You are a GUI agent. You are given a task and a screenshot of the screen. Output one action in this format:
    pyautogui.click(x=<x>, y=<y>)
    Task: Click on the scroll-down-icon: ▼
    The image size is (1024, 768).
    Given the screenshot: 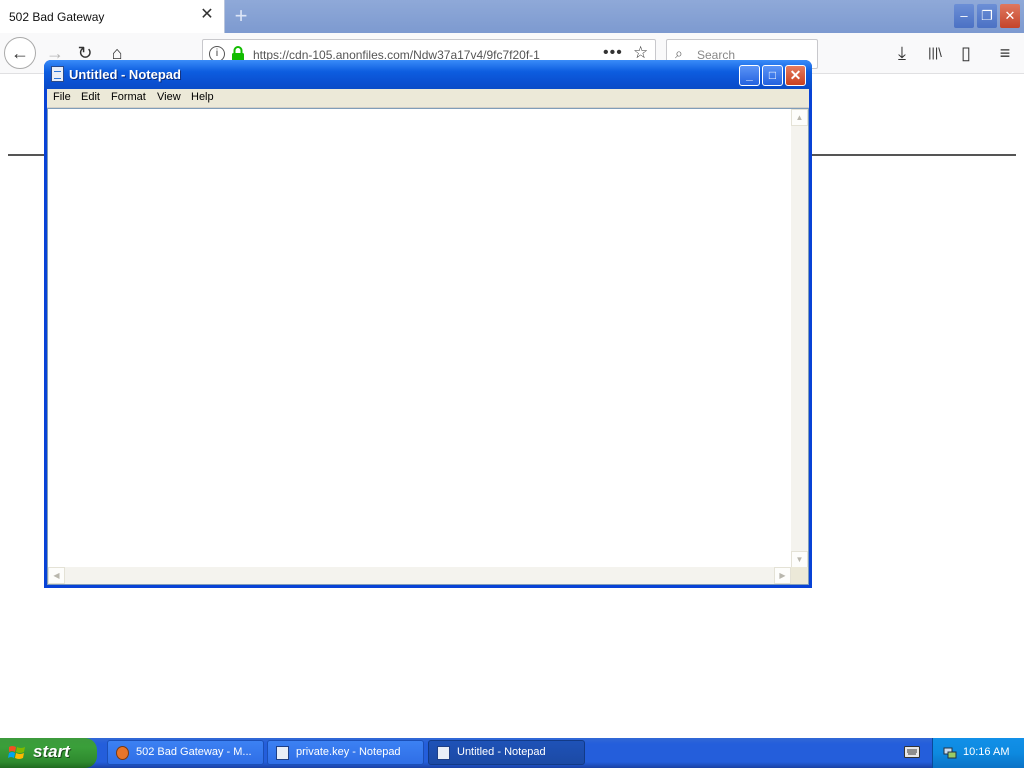 What is the action you would take?
    pyautogui.click(x=799, y=559)
    